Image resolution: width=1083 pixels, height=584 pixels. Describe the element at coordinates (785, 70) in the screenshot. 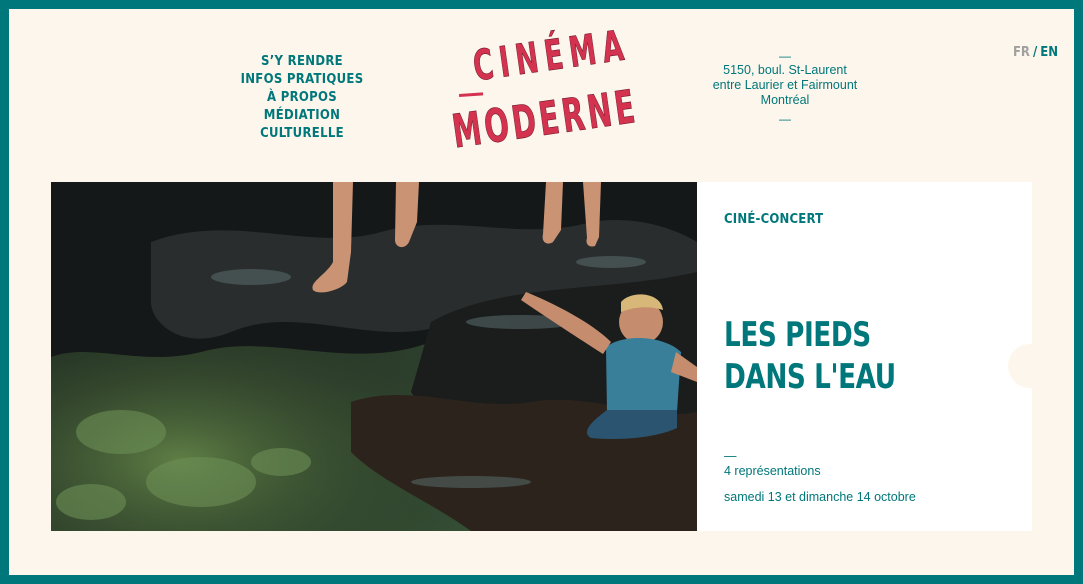

I see `address-line-street: 5150, boul. St-Laurent` at that location.